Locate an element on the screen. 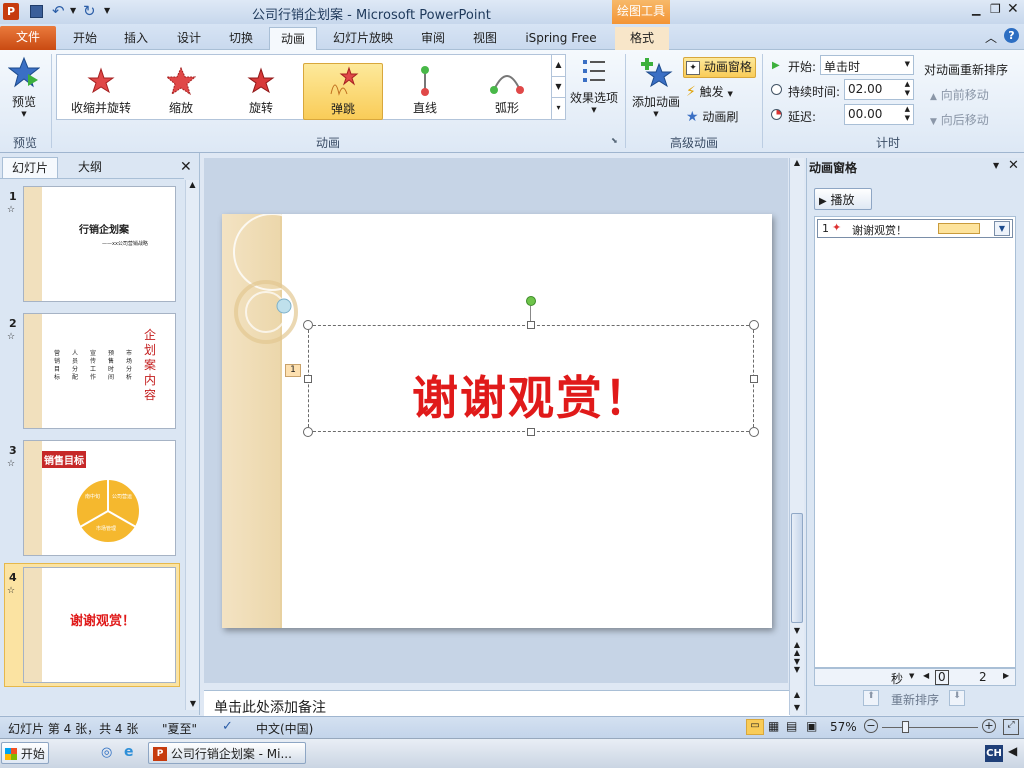  zoom-slider-thumb is located at coordinates (905, 727).